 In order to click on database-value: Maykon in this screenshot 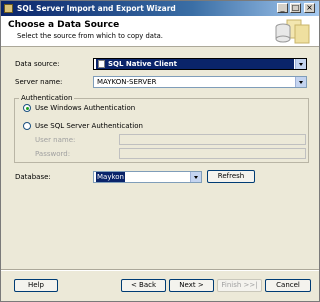, I will do `click(110, 177)`.